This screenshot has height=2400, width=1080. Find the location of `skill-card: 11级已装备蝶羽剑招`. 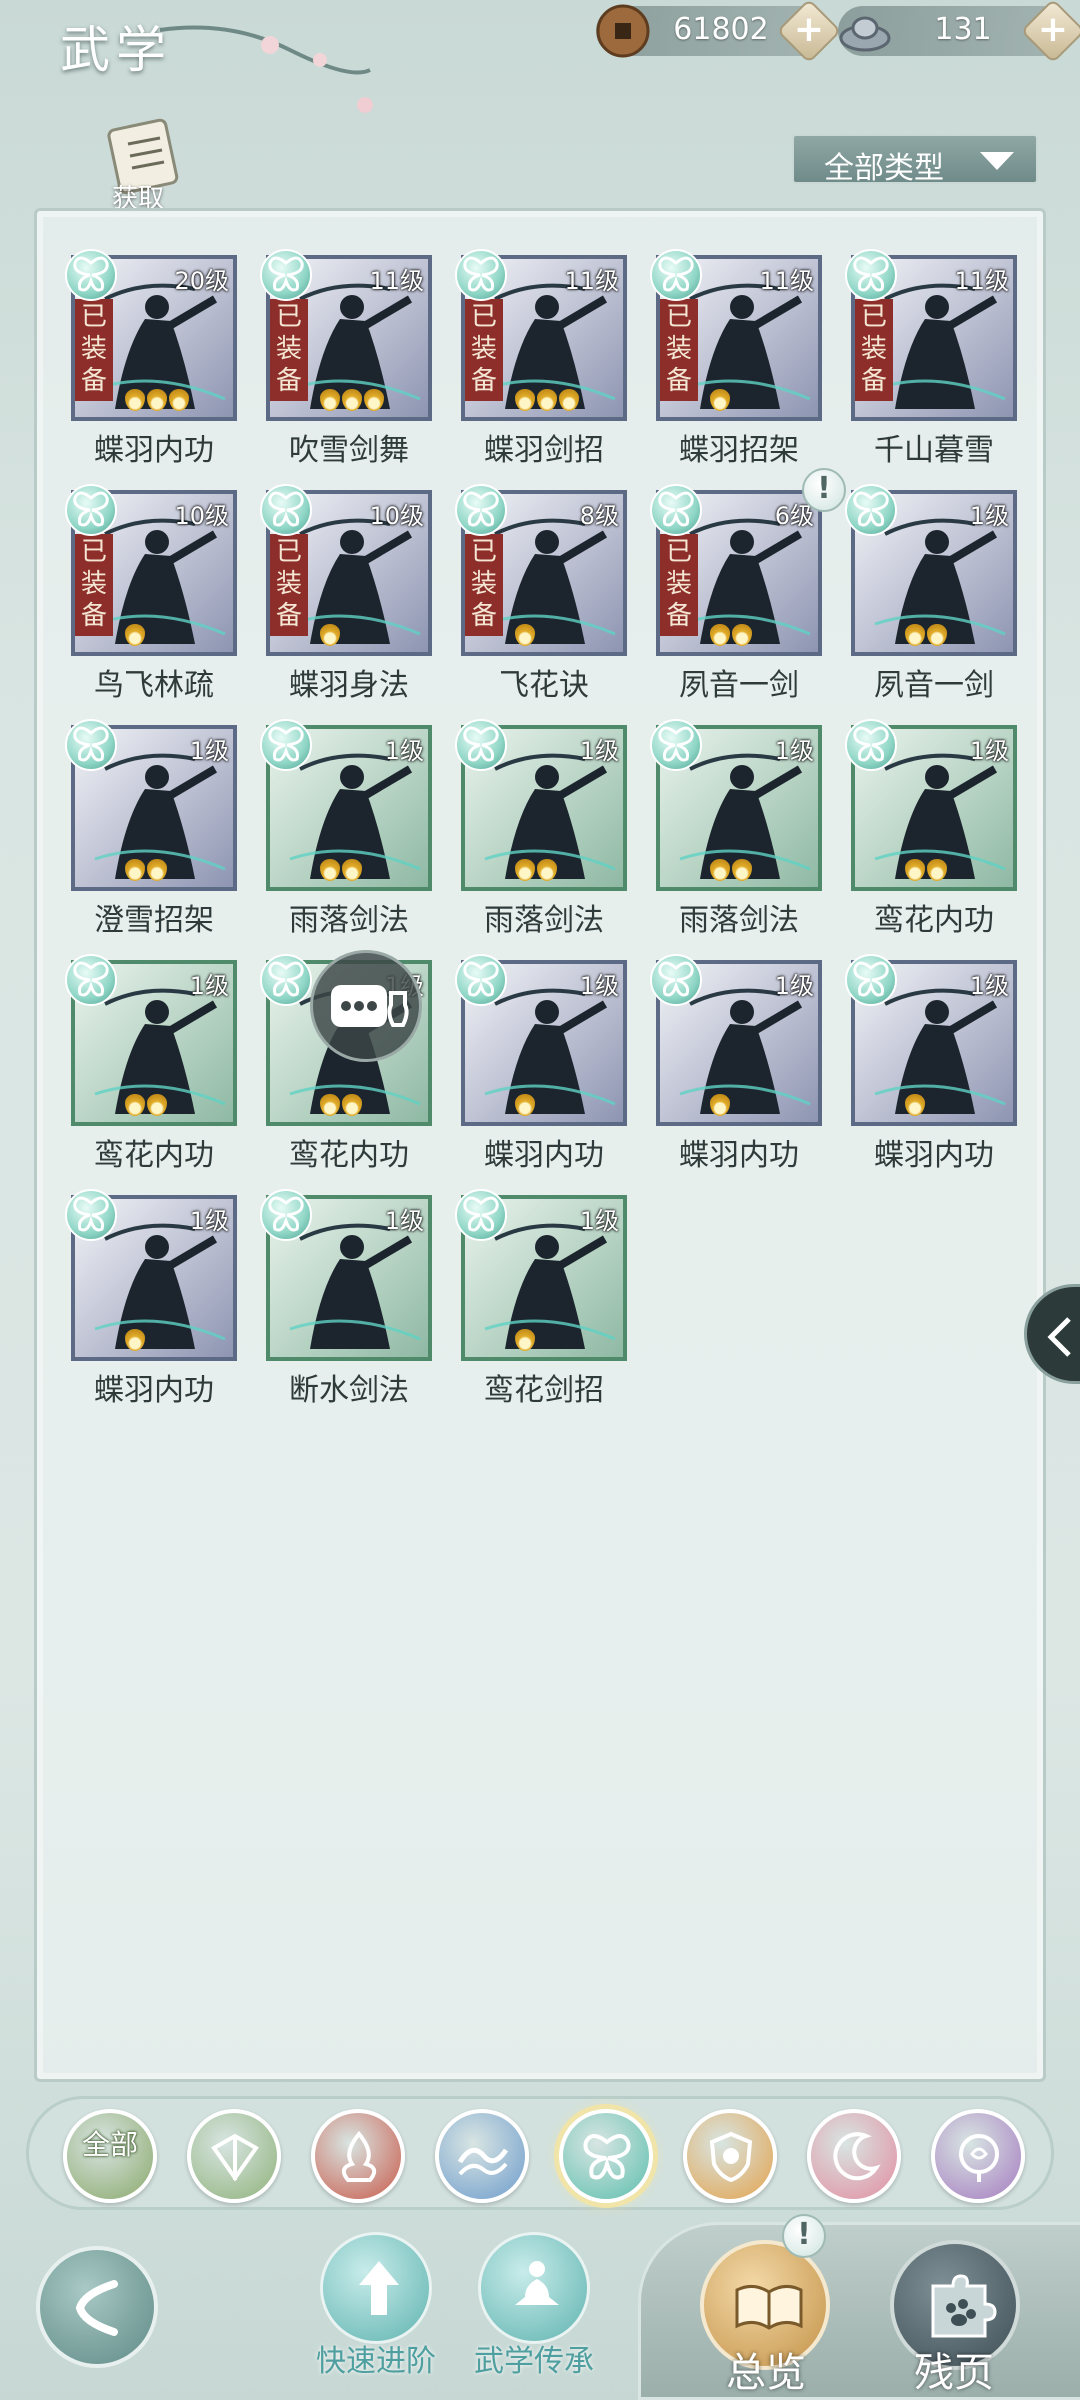

skill-card: 11级已装备蝶羽剑招 is located at coordinates (541, 358).